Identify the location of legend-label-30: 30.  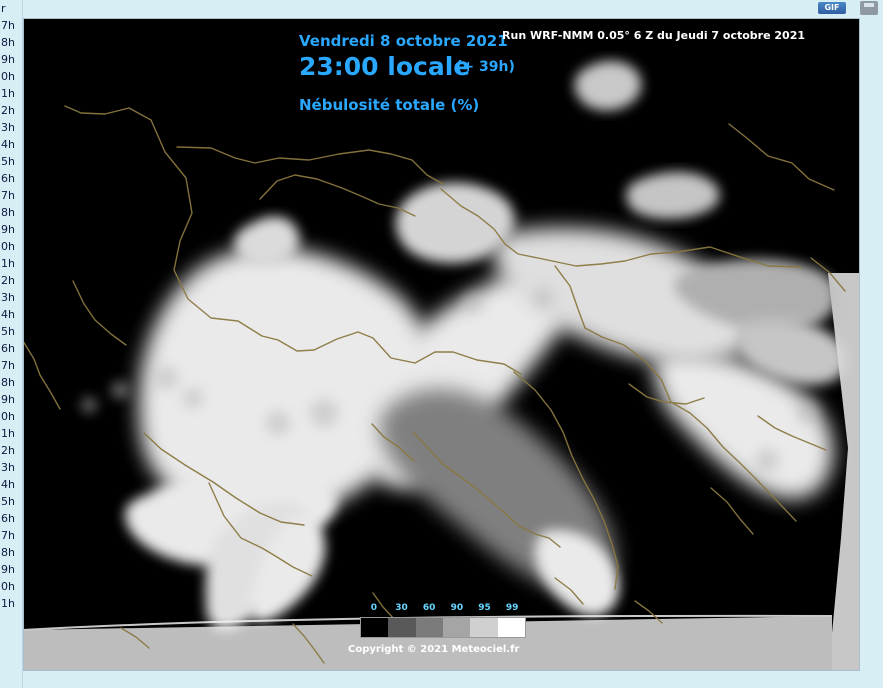
(401, 608).